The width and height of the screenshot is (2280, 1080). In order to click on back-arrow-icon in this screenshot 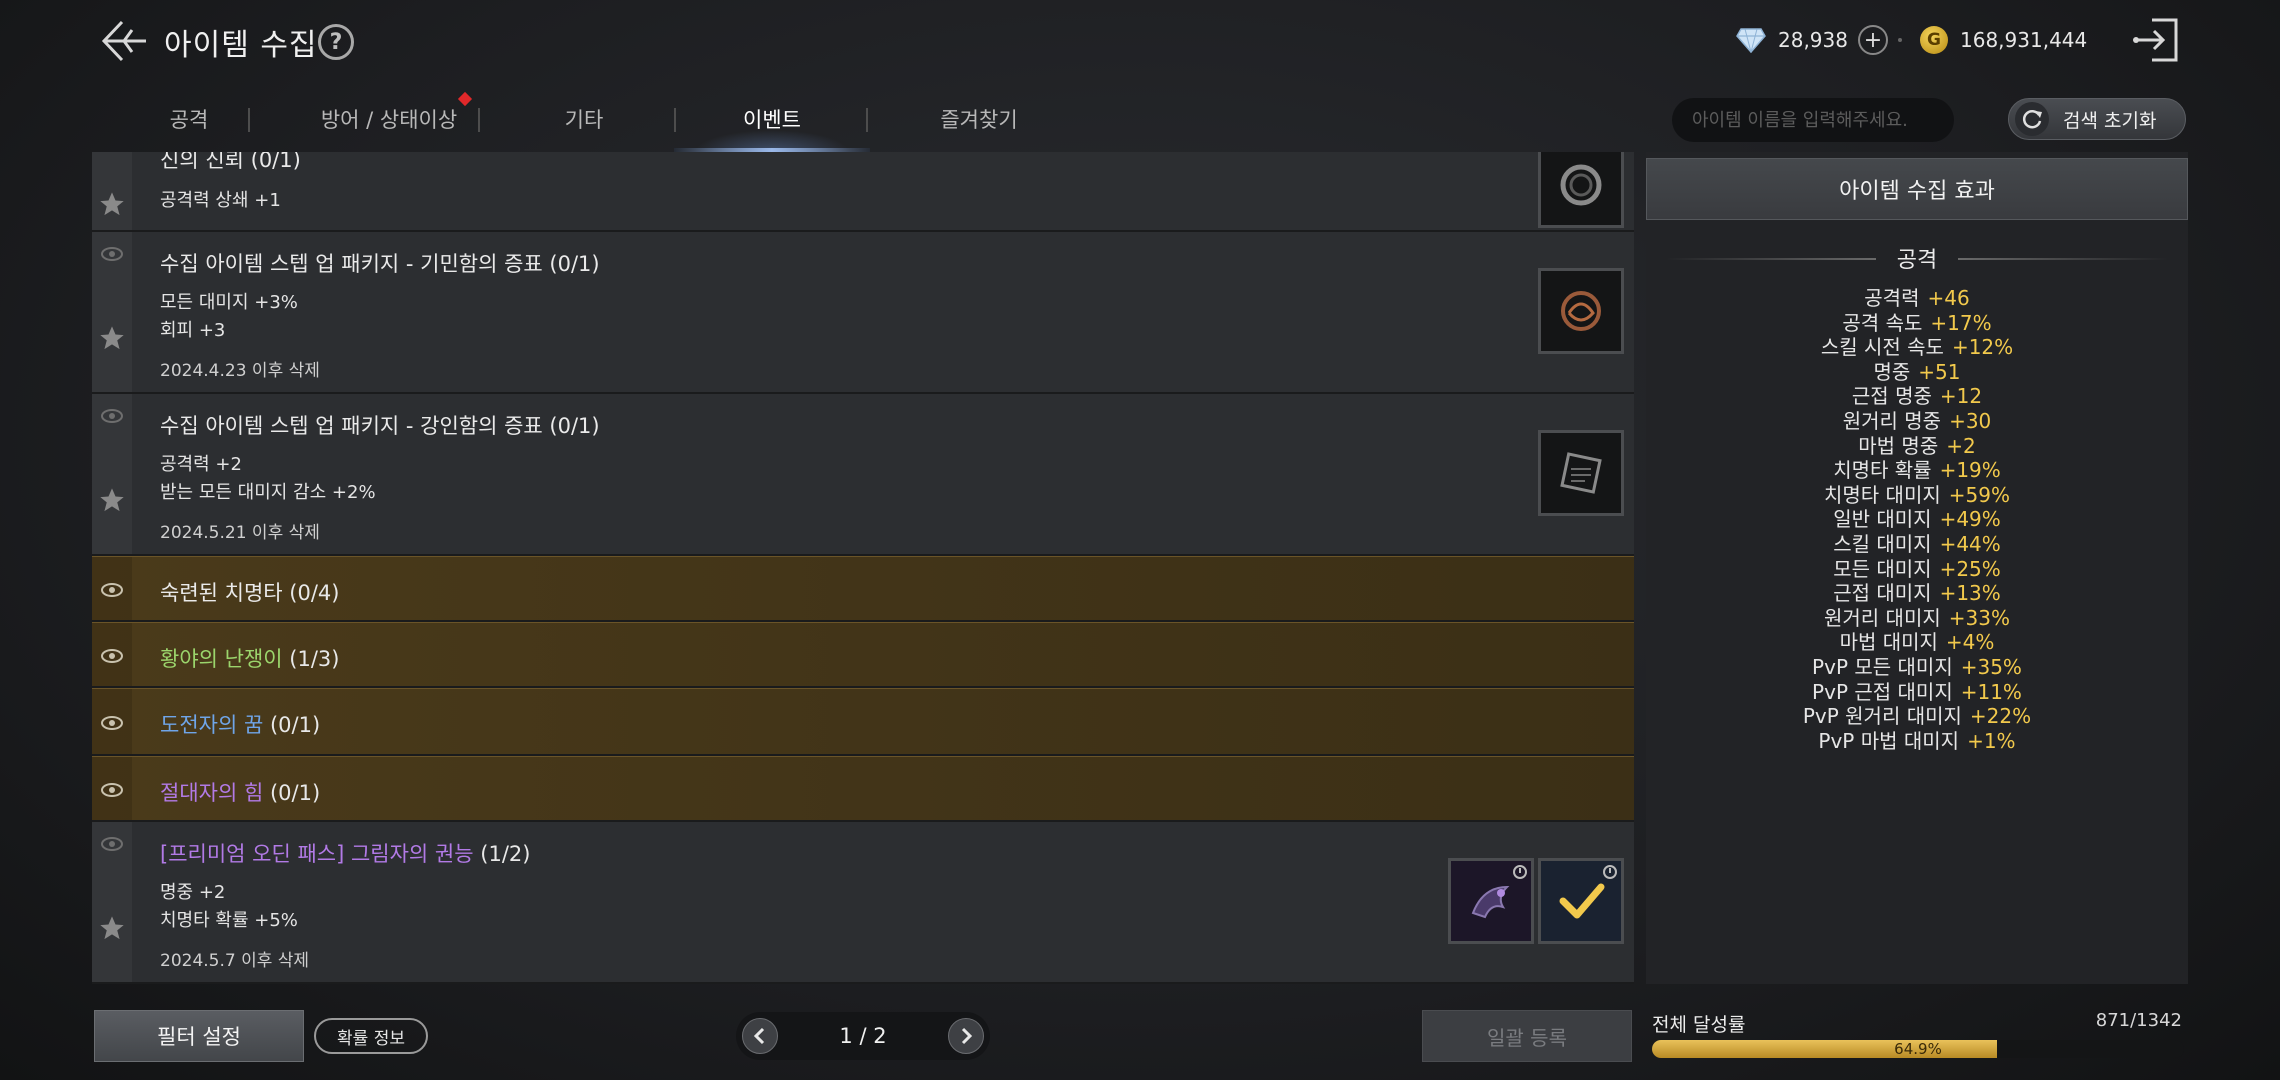, I will do `click(123, 41)`.